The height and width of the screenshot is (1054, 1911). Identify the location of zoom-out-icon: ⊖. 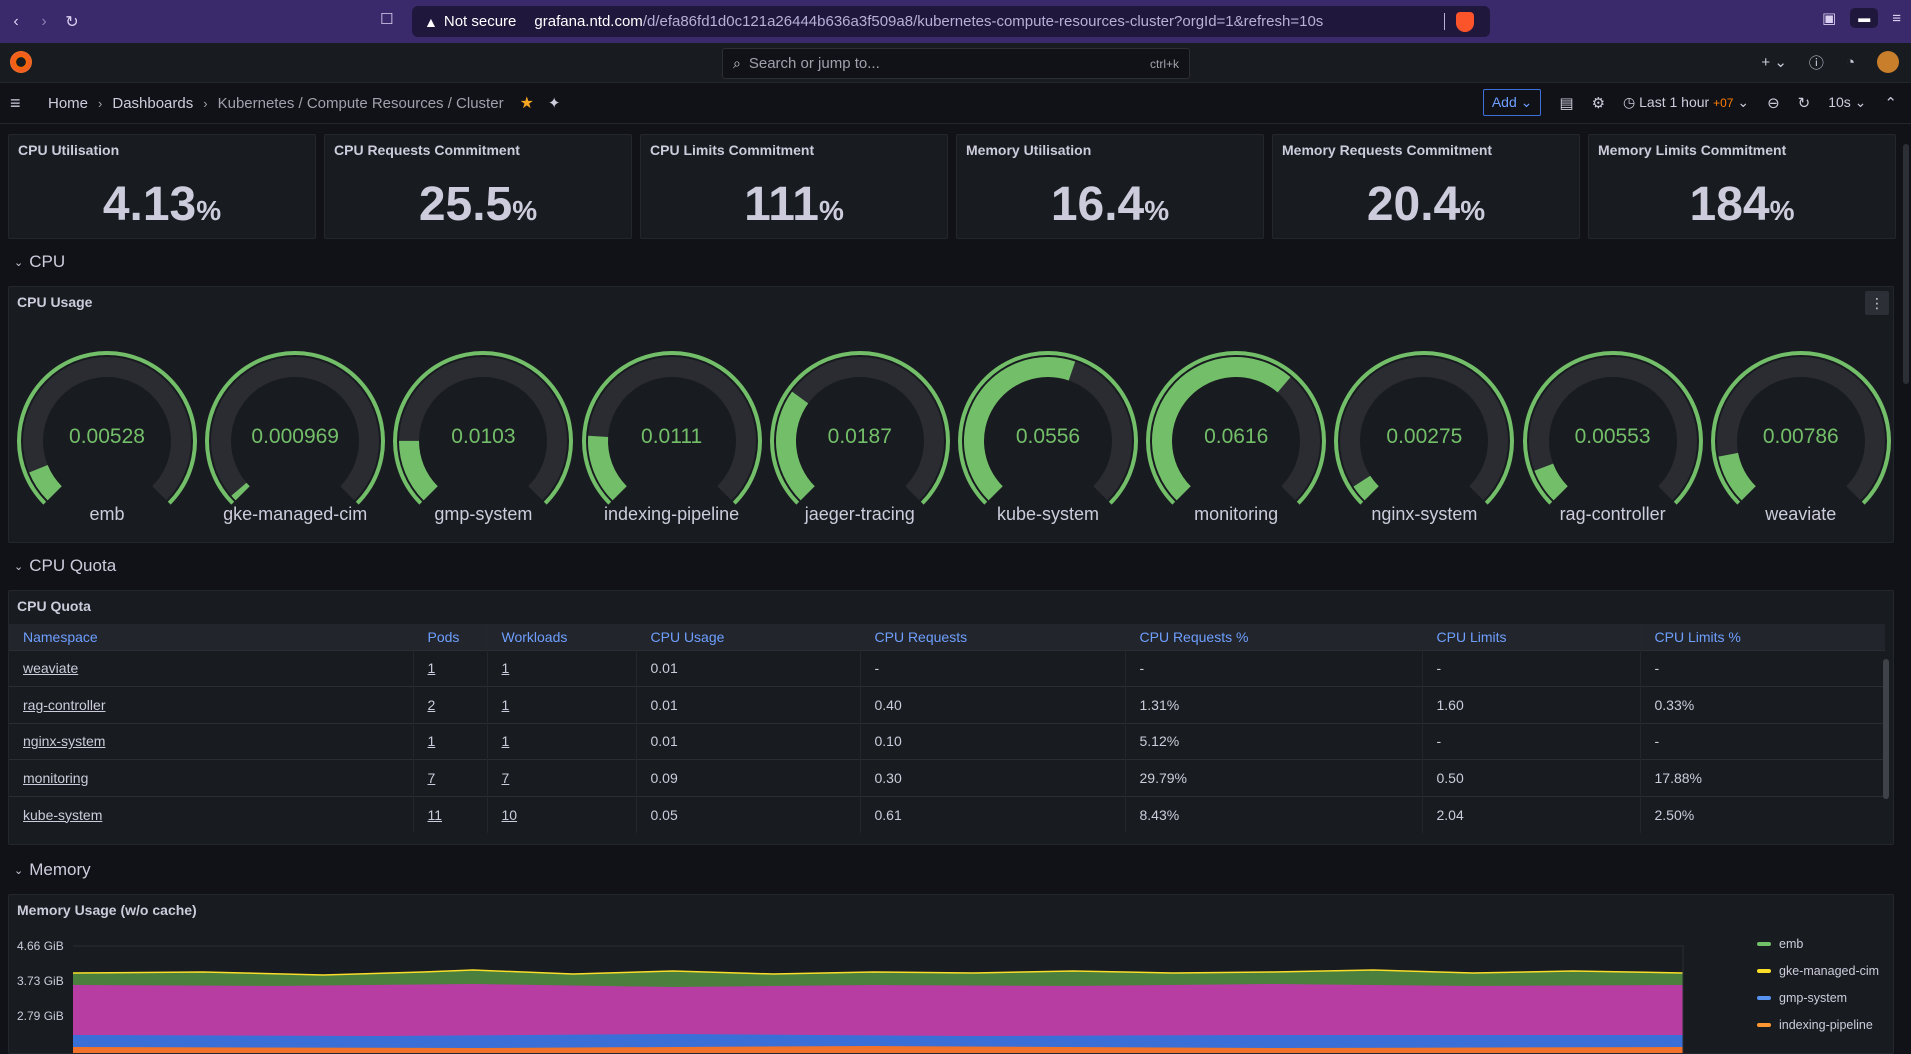
(1773, 103).